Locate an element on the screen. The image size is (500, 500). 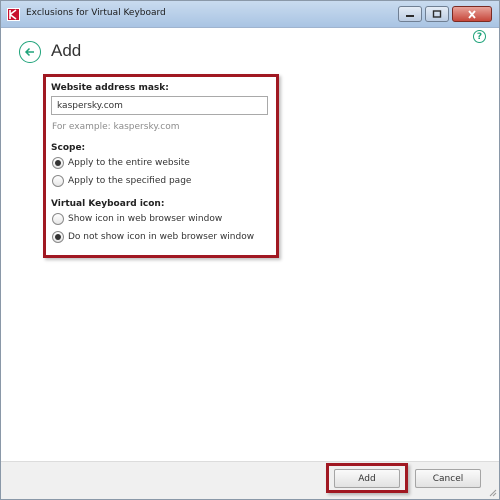
help-icon: ? is located at coordinates (479, 36).